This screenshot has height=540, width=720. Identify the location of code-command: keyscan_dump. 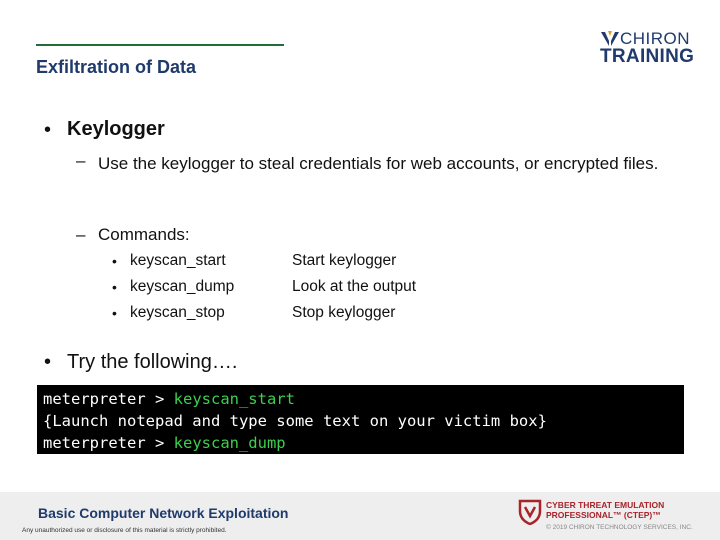
(229, 443).